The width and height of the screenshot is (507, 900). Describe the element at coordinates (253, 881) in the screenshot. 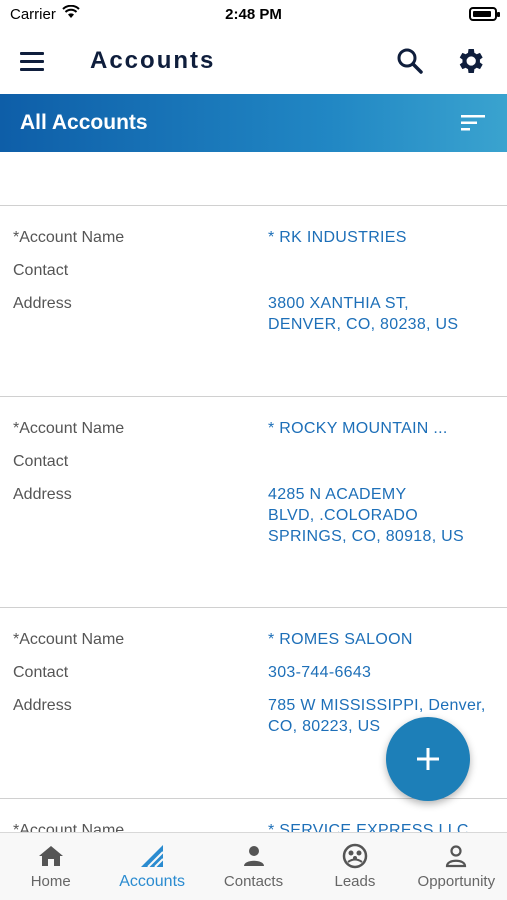

I see `tab-contacts-label: Contacts` at that location.